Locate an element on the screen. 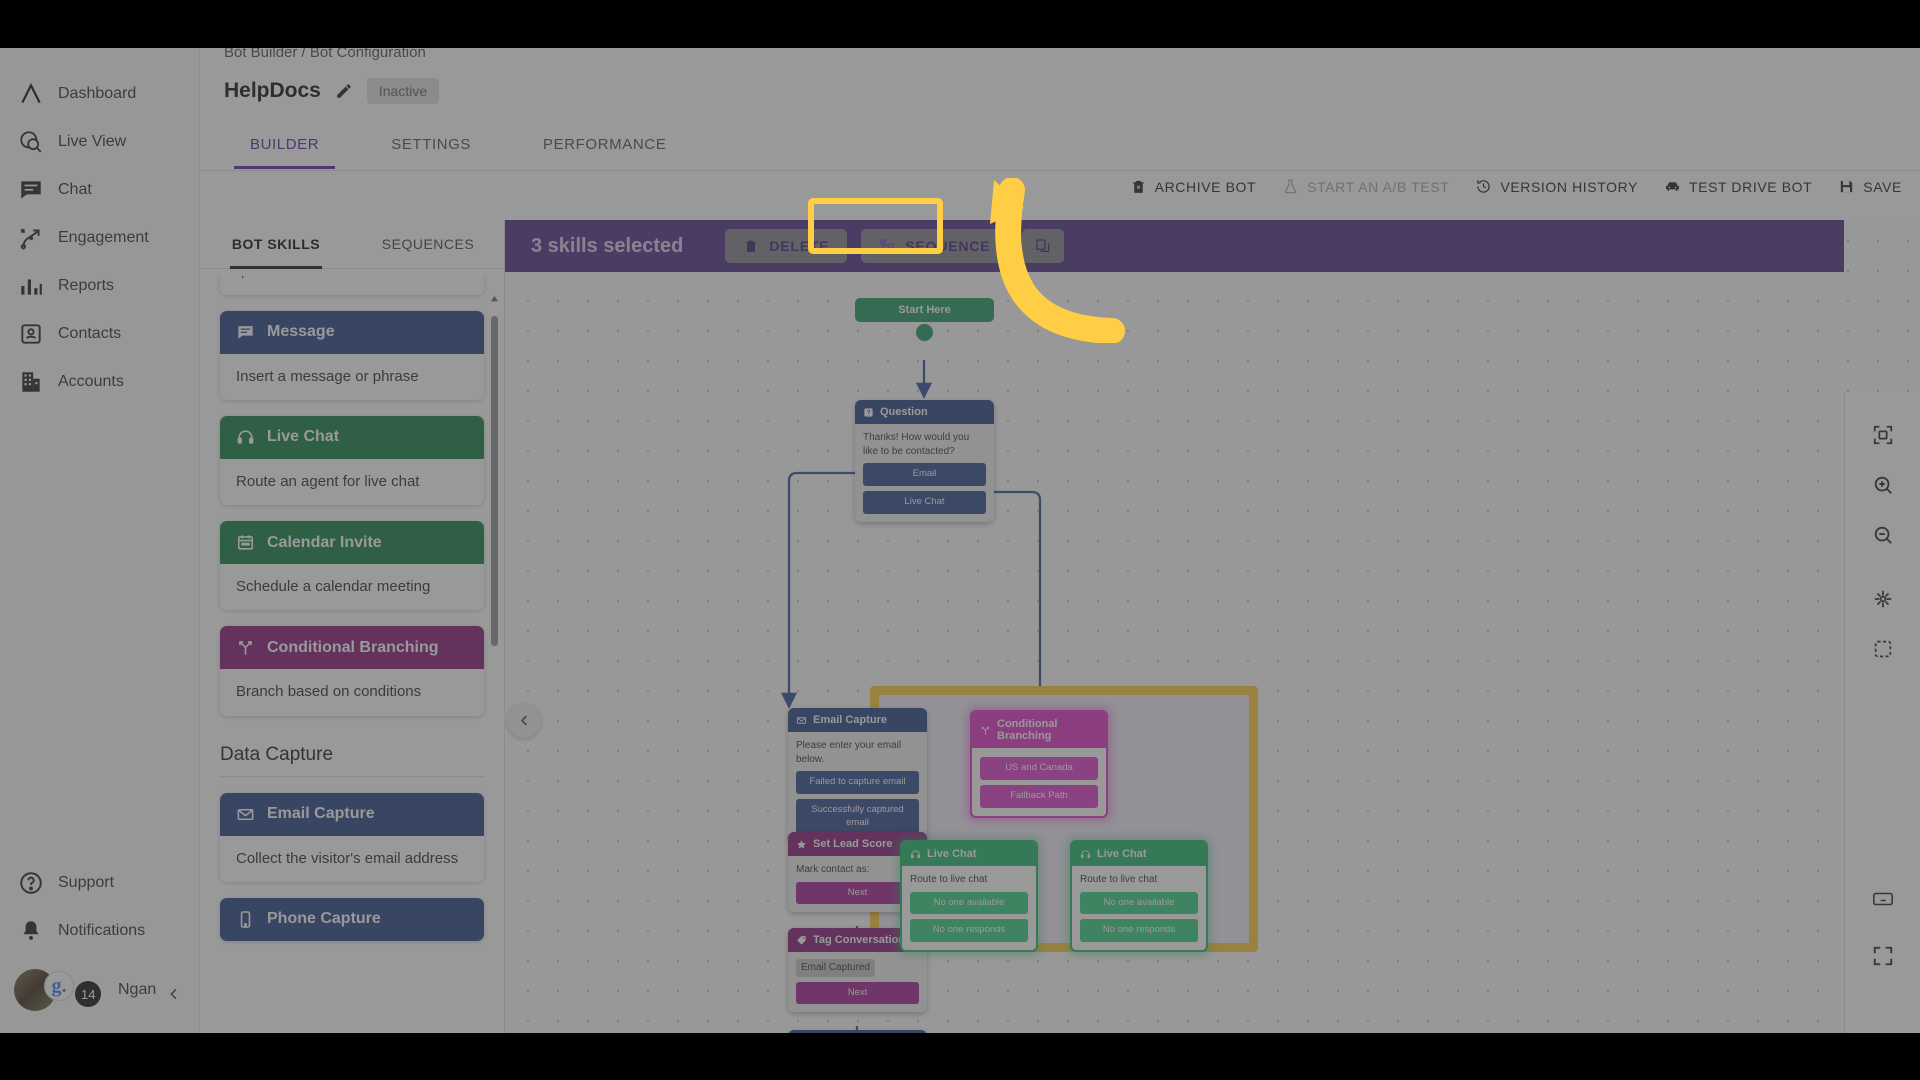  bot-title-row: HelpDocs Inactive is located at coordinates (332, 91).